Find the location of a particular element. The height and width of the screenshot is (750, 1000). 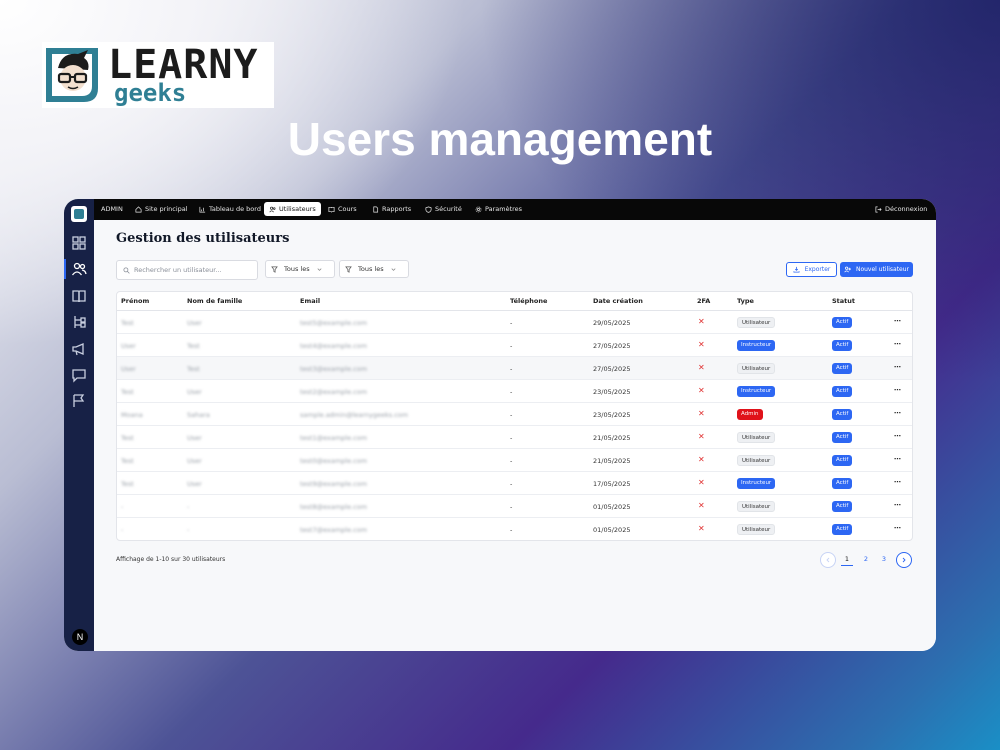

nav-cours: Cours is located at coordinates (342, 209).